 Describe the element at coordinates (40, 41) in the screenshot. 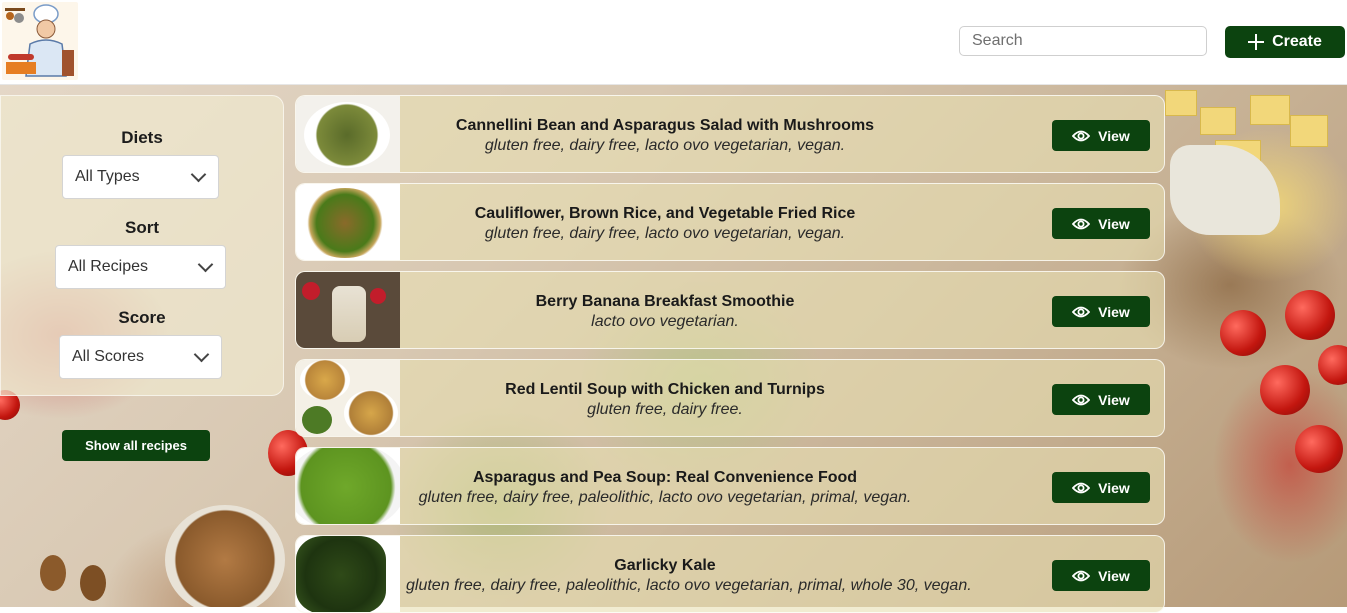

I see `chef-logo-icon` at that location.